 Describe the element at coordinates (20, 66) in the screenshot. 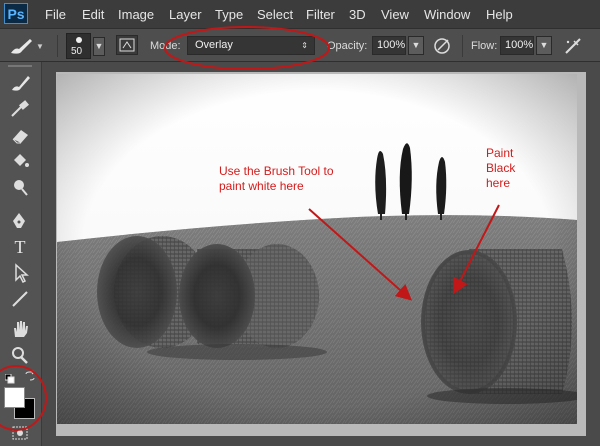

I see `panel-grip` at that location.